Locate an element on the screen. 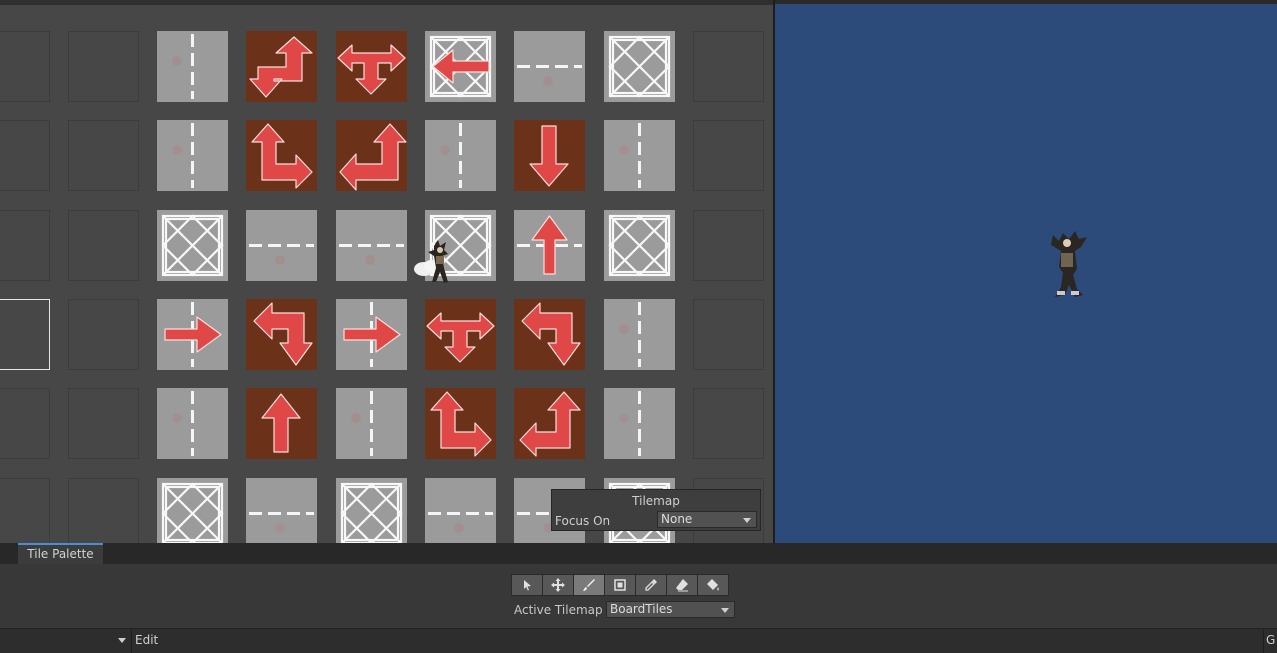 This screenshot has height=653, width=1277. scene-toolbar-strip is located at coordinates (386, 2).